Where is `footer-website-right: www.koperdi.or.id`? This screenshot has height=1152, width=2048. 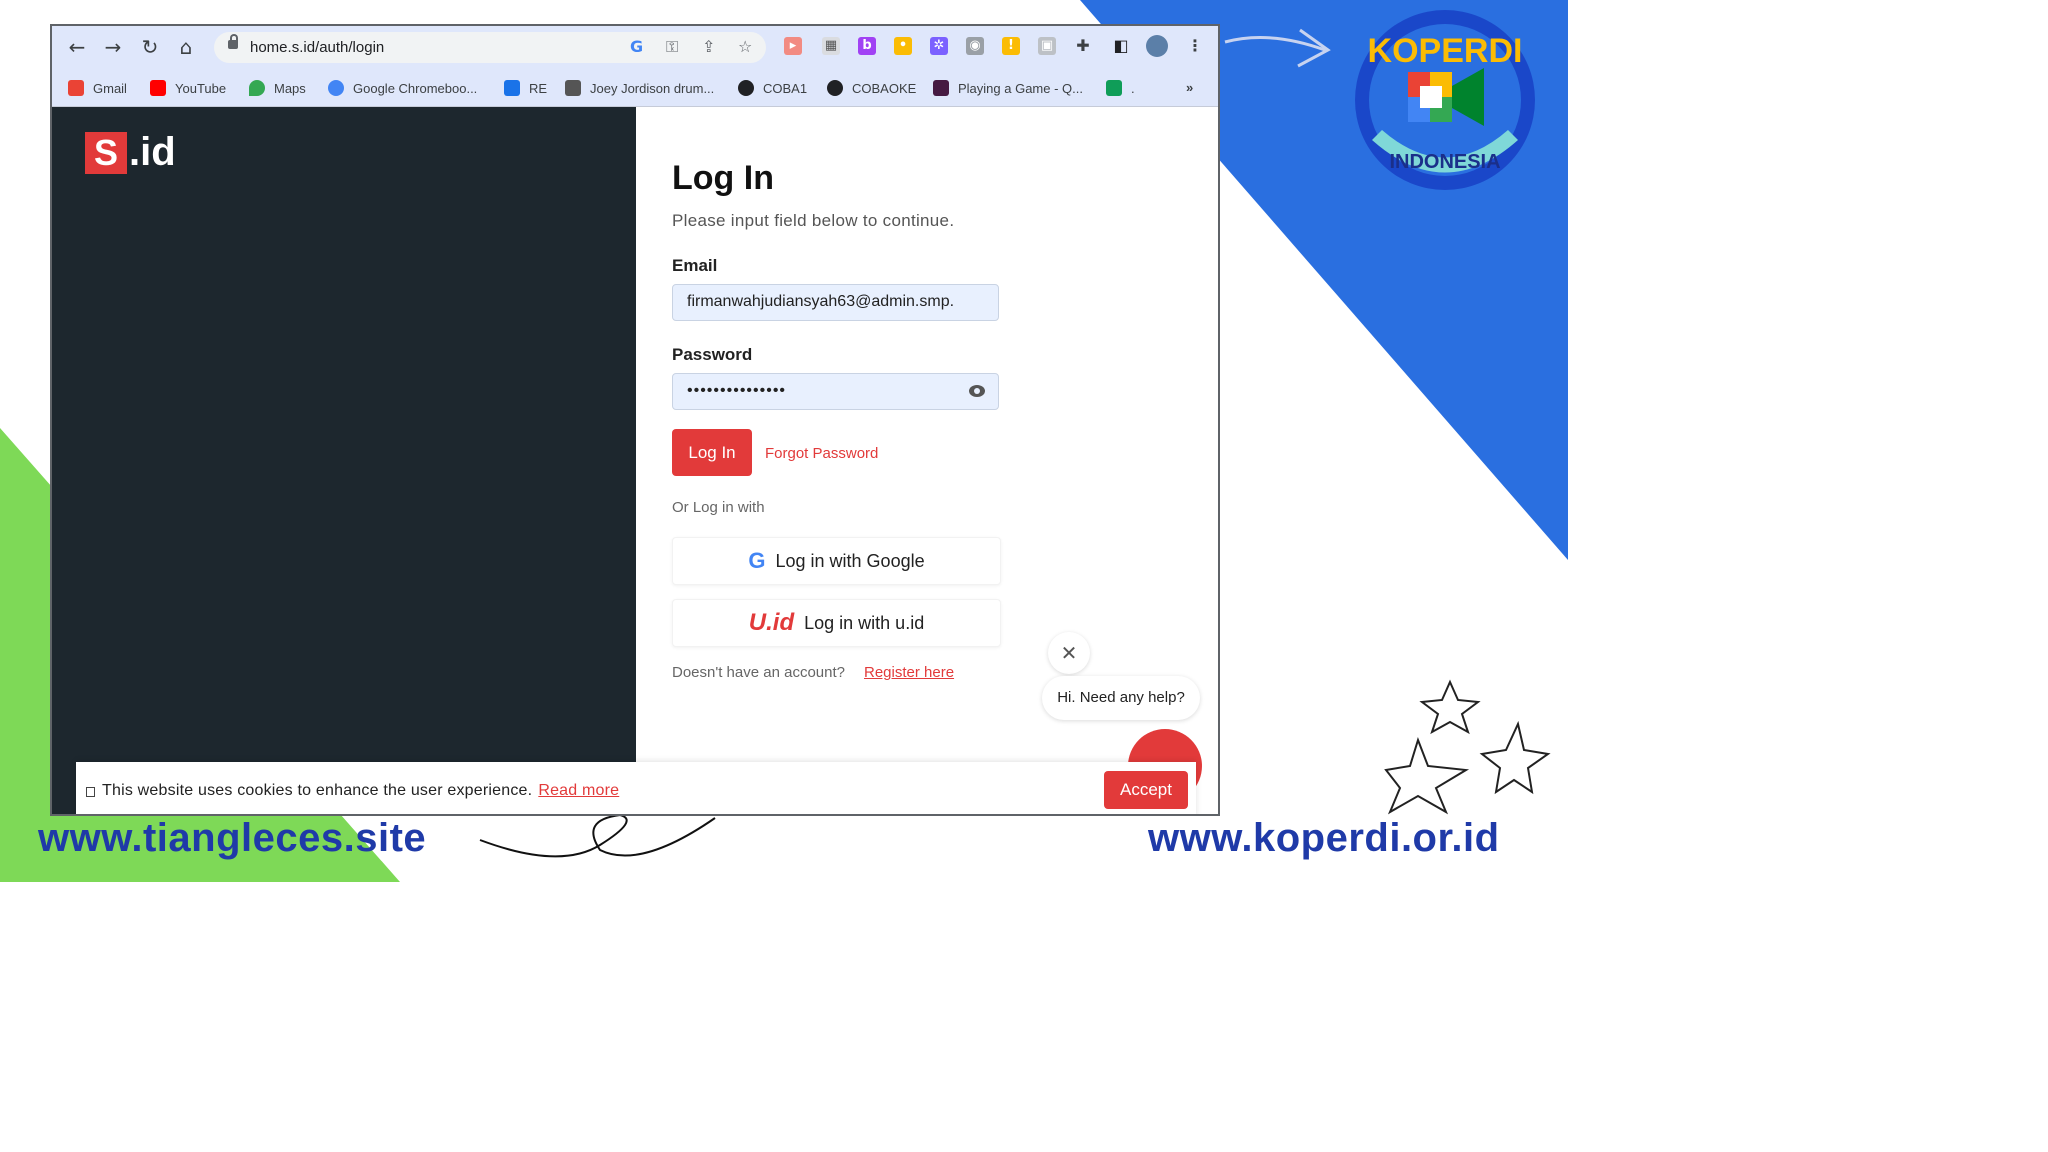 footer-website-right: www.koperdi.or.id is located at coordinates (1324, 838).